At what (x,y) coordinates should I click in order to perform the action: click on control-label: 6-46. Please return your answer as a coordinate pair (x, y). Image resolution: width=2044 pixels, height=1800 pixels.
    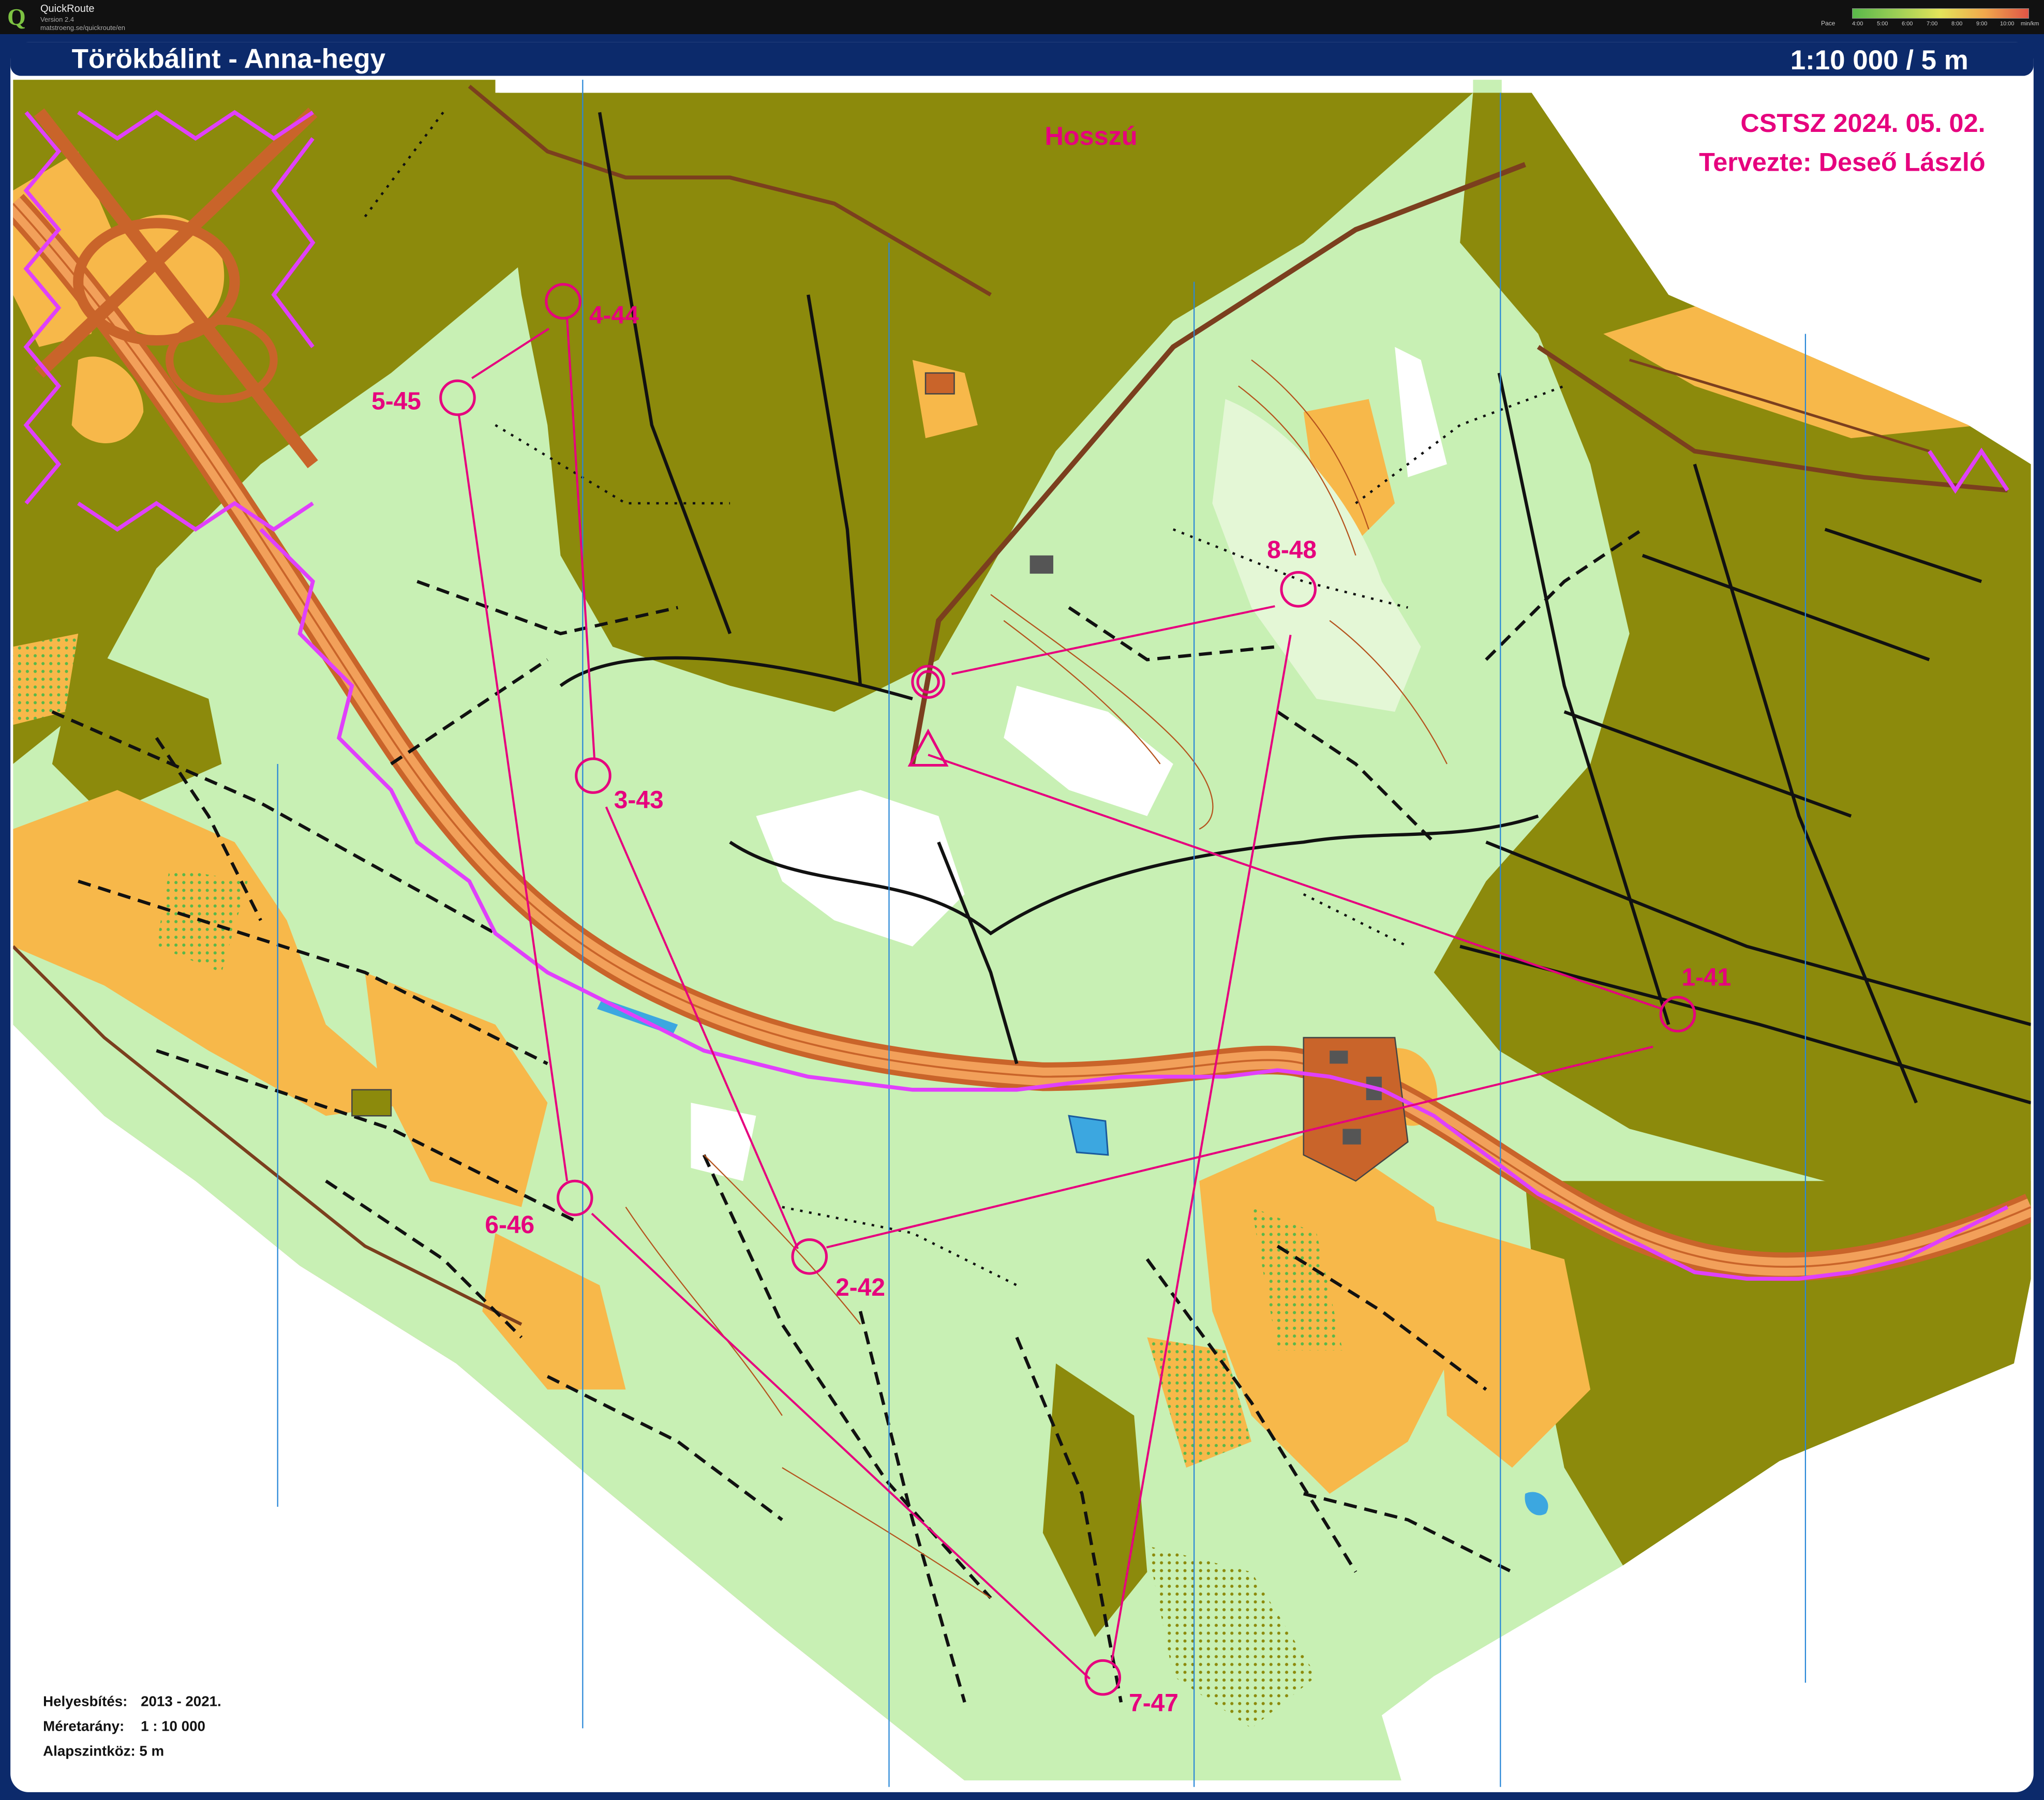
    Looking at the image, I should click on (509, 1225).